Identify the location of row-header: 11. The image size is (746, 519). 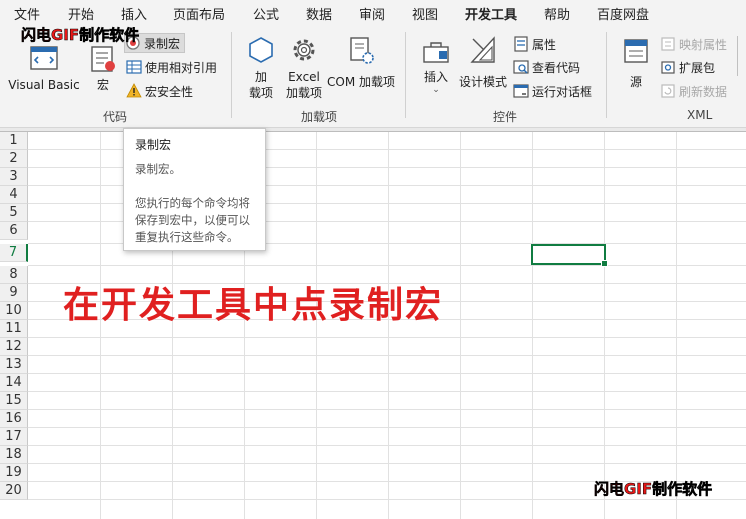
(14, 329).